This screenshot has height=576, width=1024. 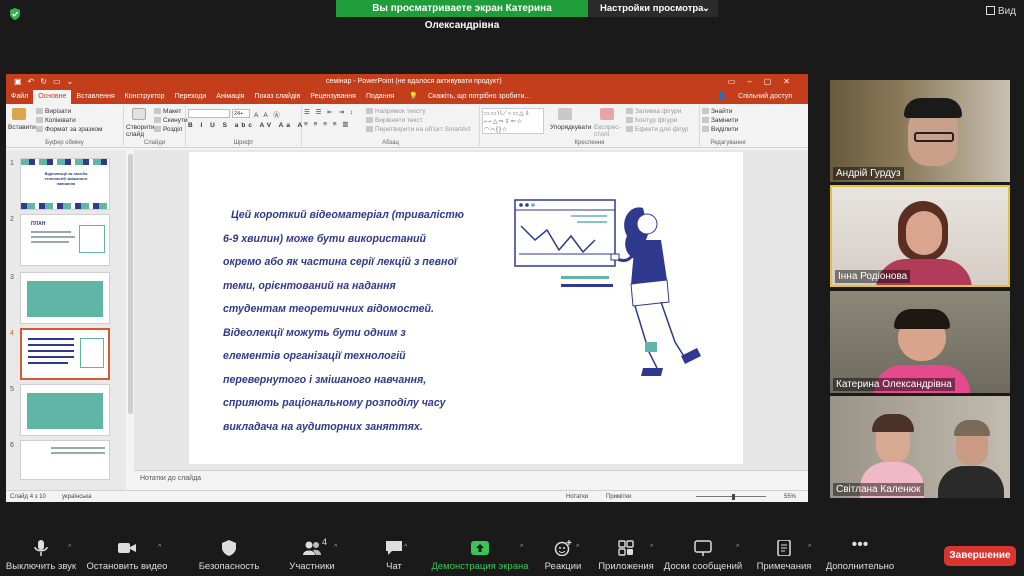 What do you see at coordinates (230, 97) in the screenshot?
I see `tab-animations: Анімація` at bounding box center [230, 97].